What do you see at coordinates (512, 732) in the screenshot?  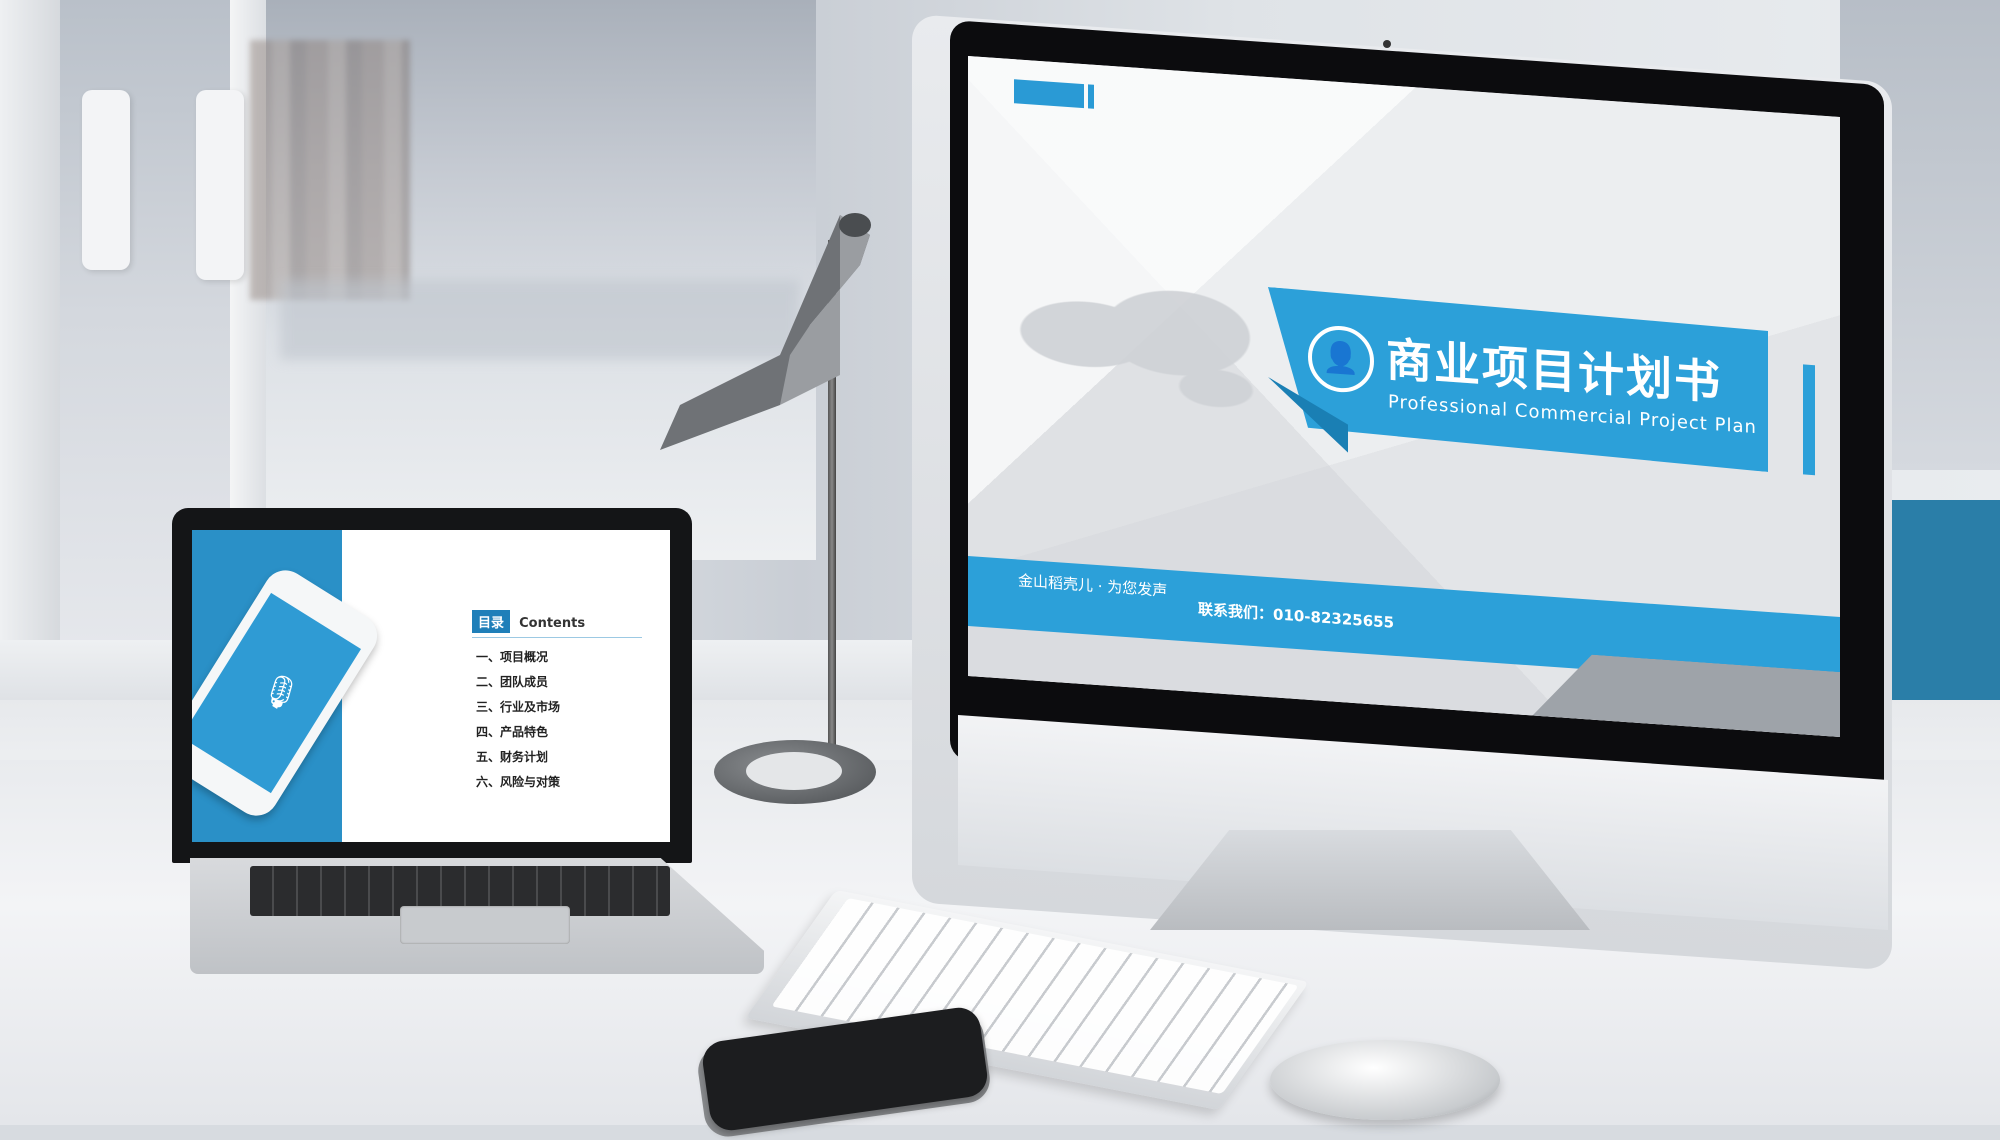 I see `contents-item: 四、产品特色` at bounding box center [512, 732].